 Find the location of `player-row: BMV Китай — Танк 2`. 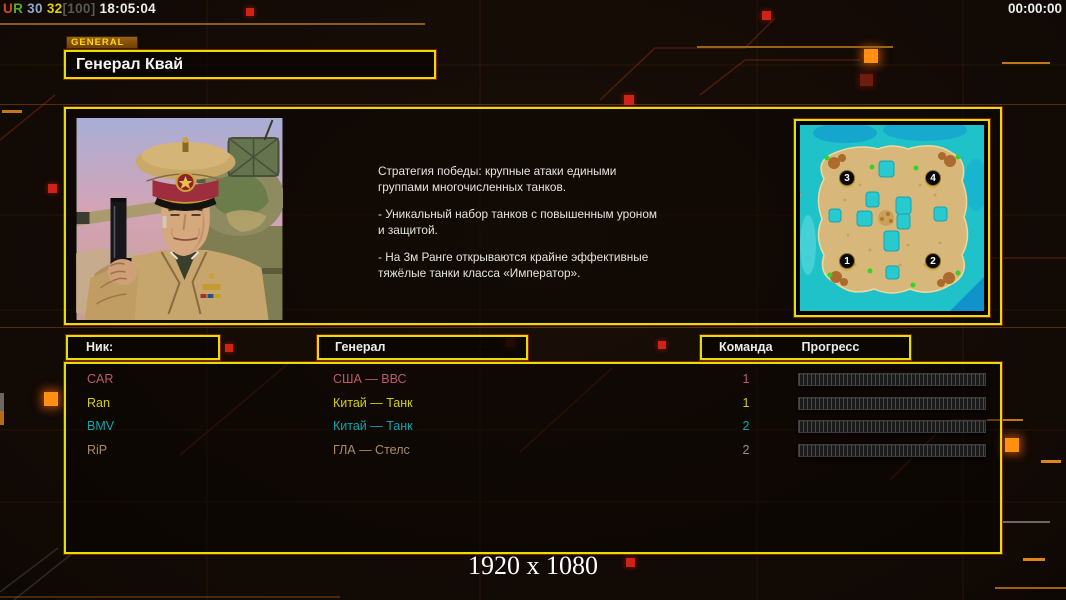

player-row: BMV Китай — Танк 2 is located at coordinates (533, 427).